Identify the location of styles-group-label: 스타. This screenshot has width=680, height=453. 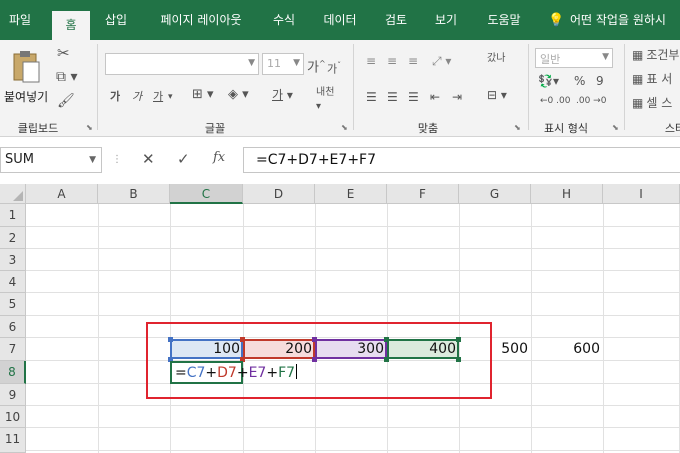
(672, 128).